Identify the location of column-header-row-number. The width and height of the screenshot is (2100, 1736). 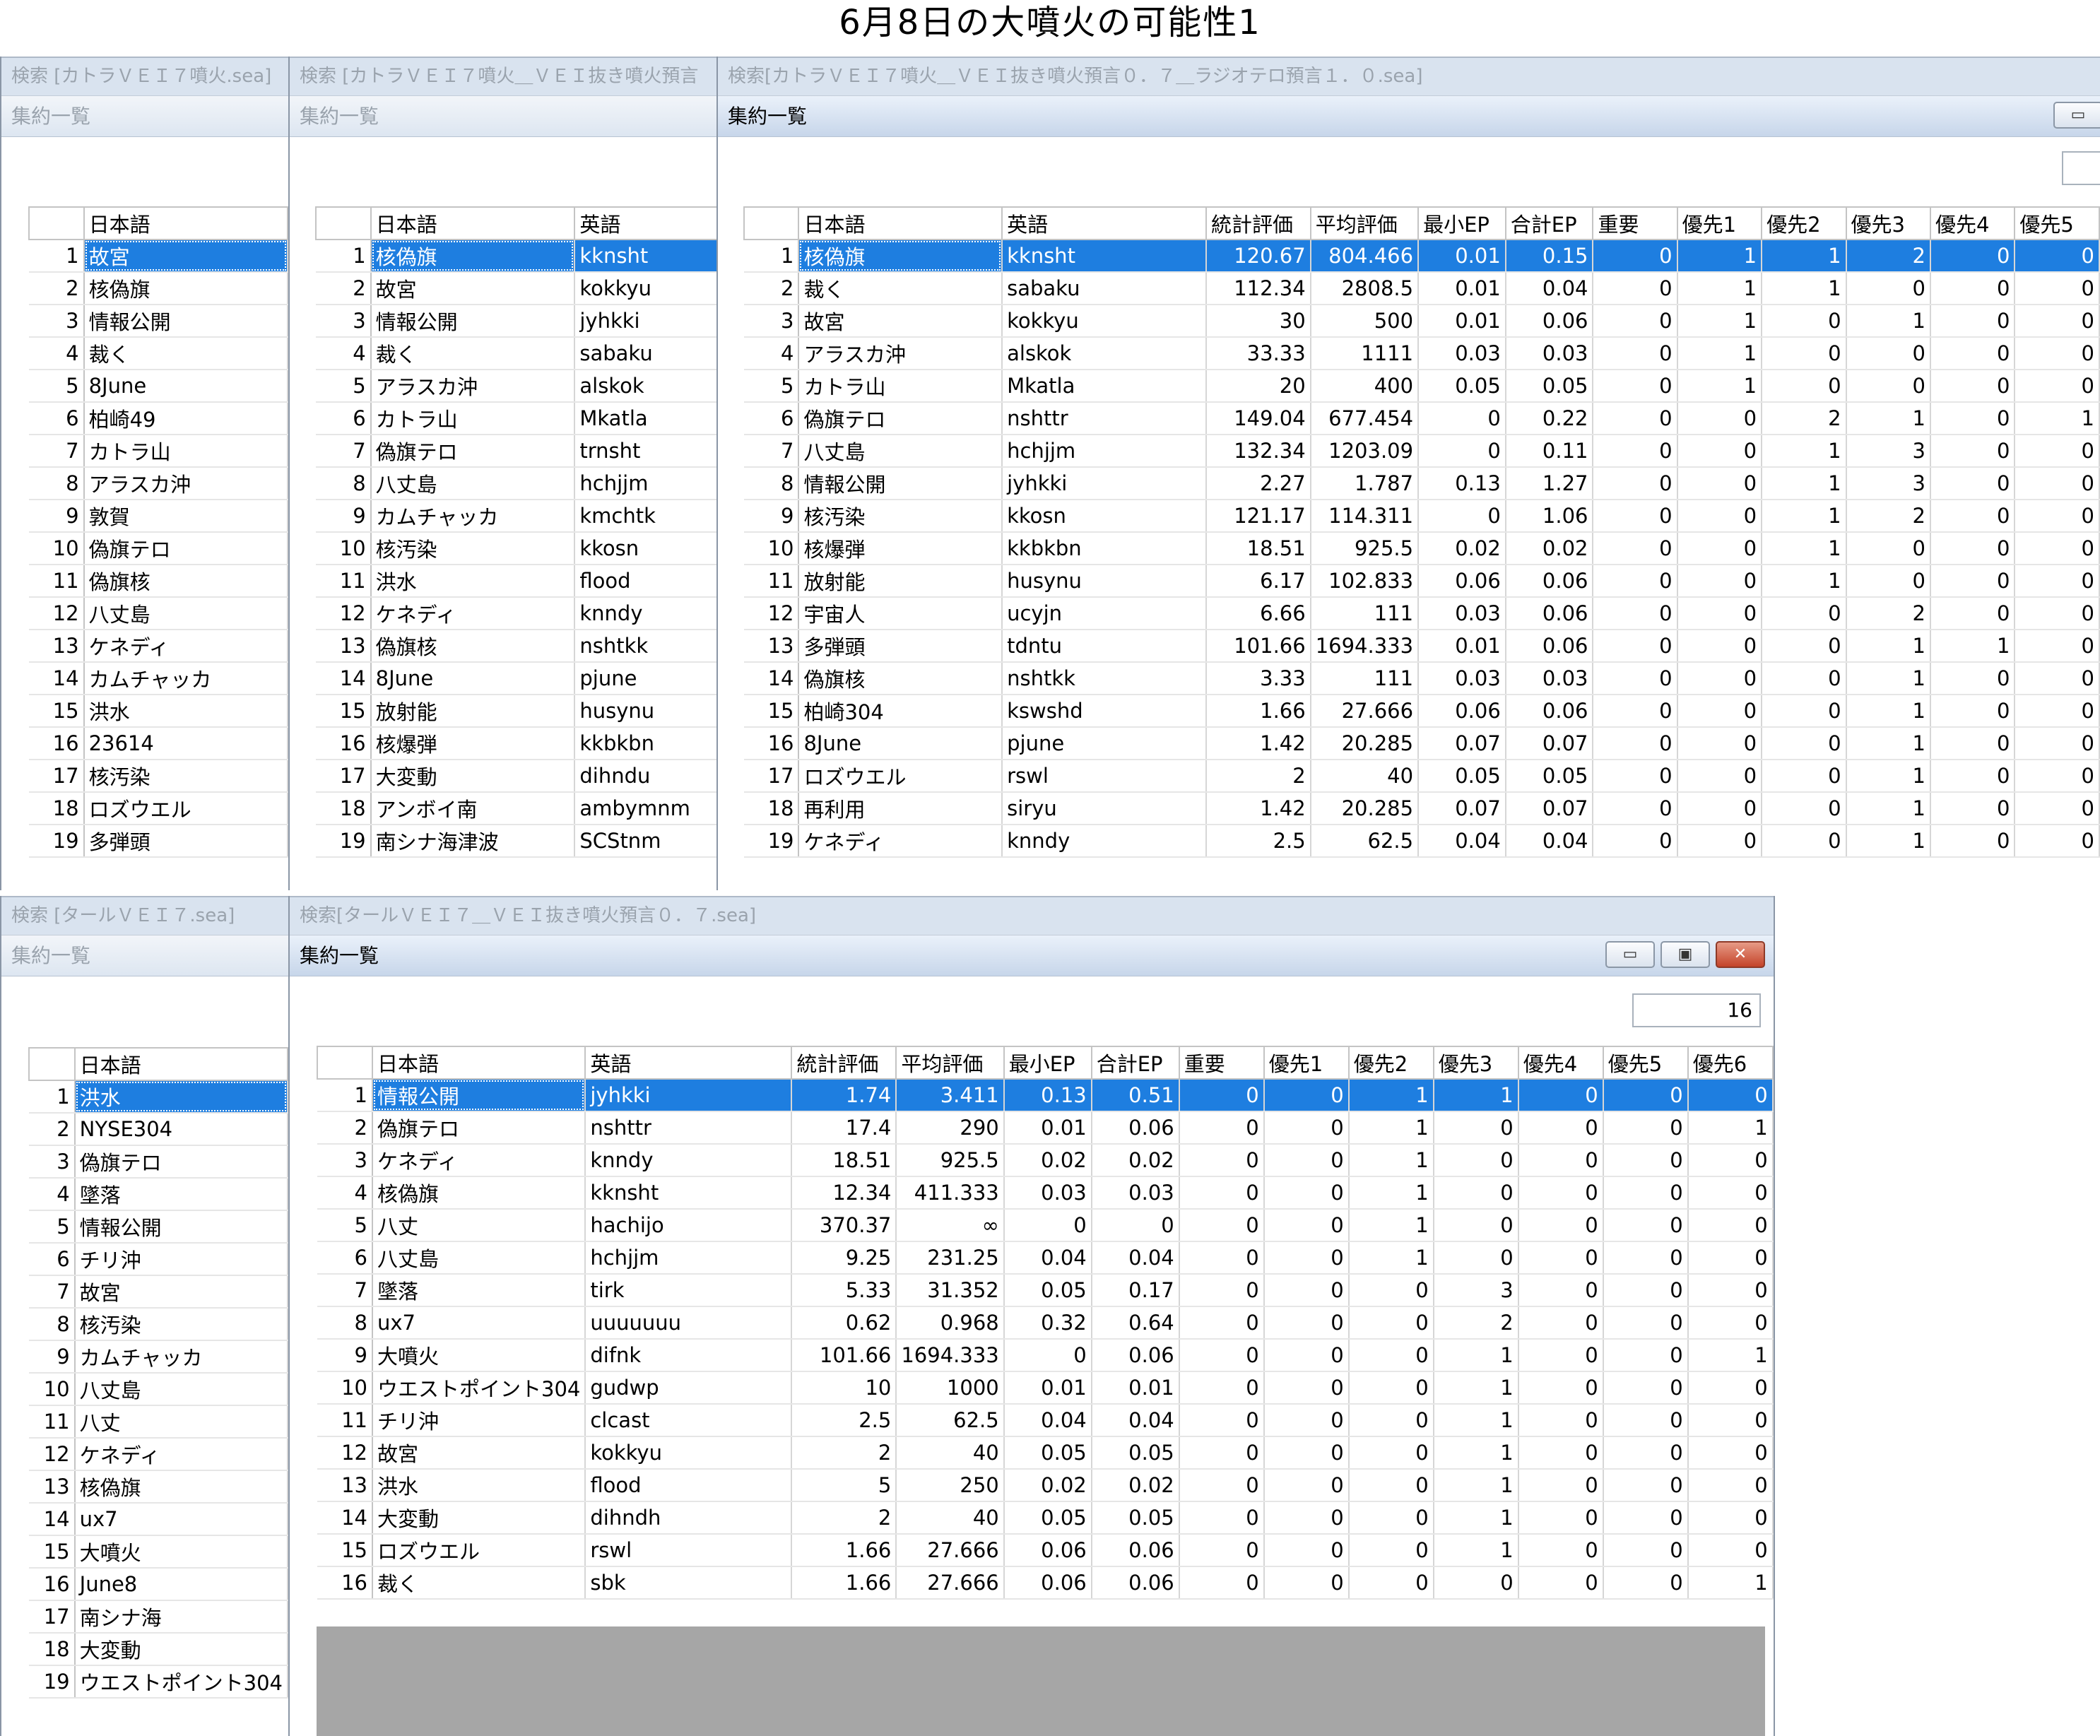
(52, 1064).